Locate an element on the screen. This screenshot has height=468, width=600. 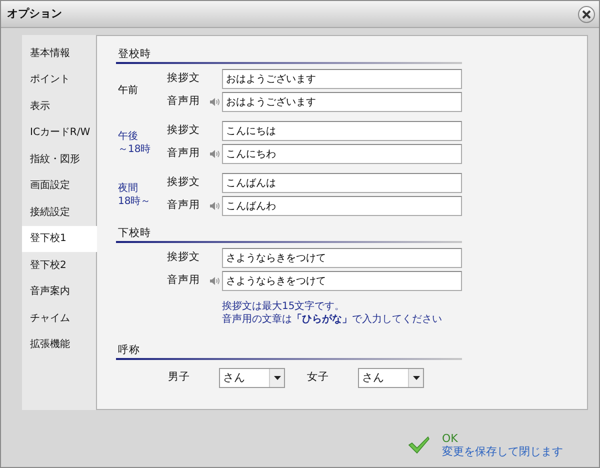
text-field: こんにちわ is located at coordinates (342, 154).